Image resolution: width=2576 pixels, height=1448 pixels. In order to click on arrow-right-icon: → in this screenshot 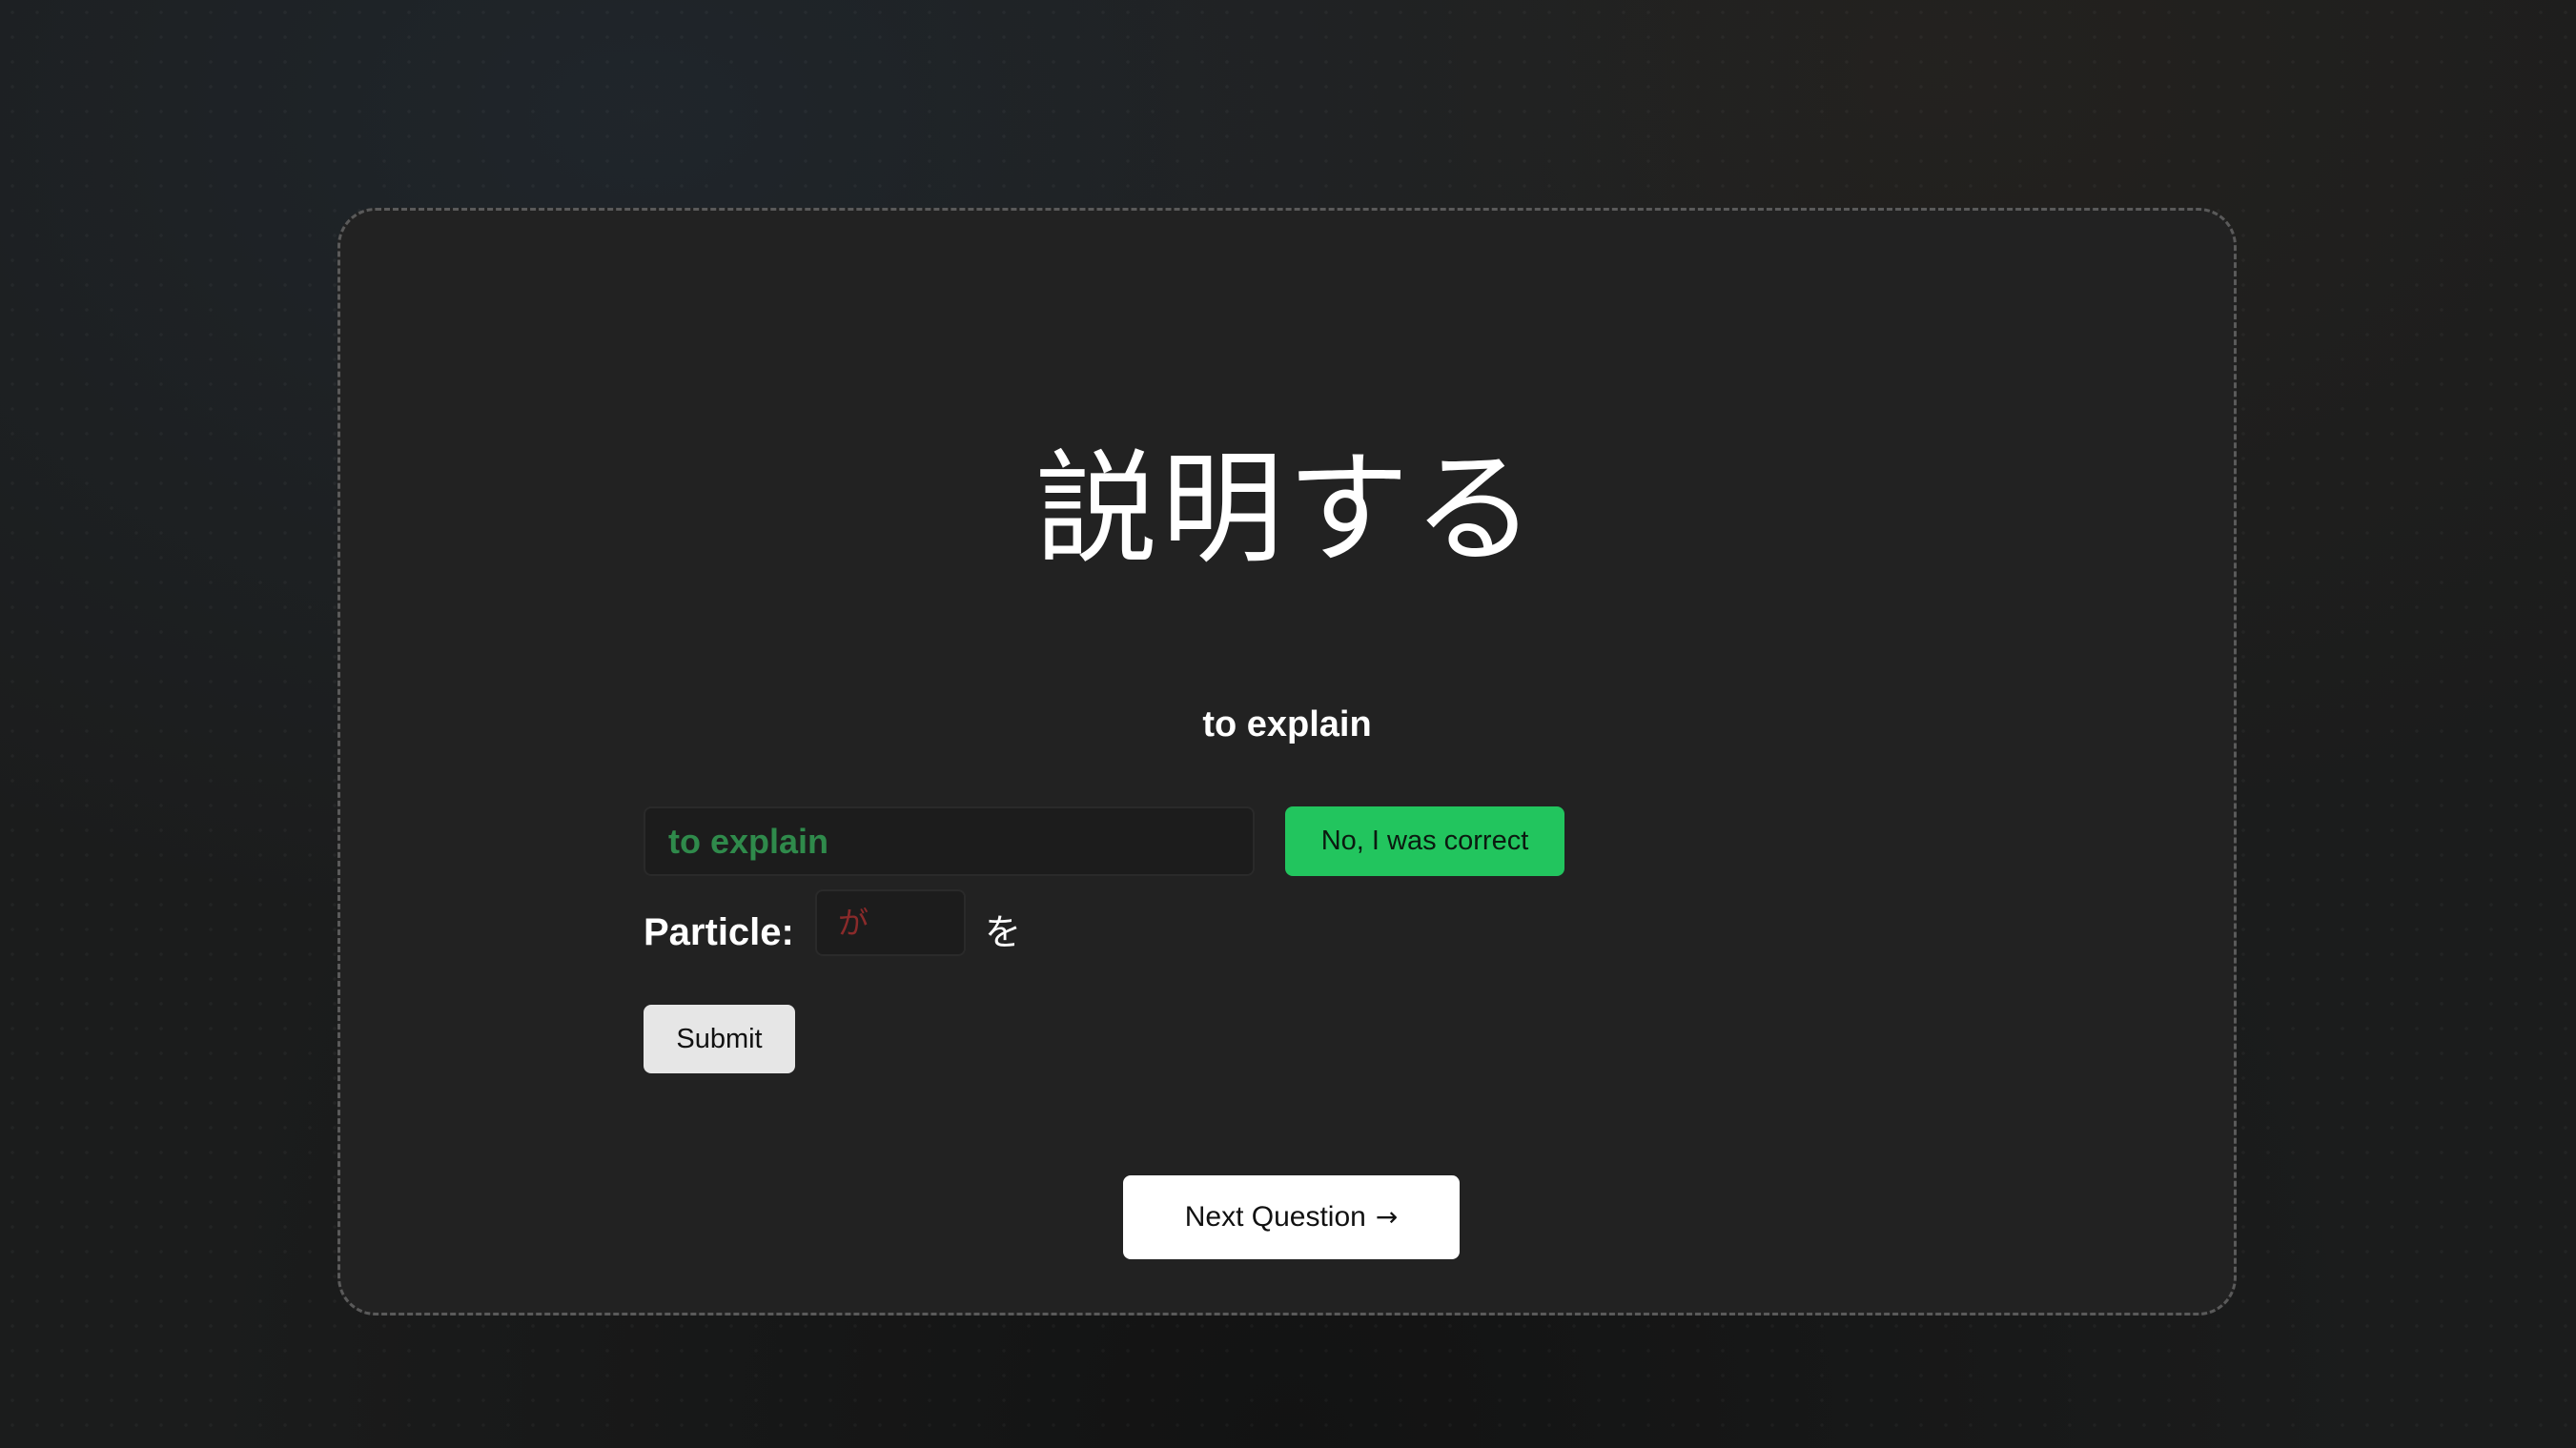, I will do `click(1387, 1217)`.